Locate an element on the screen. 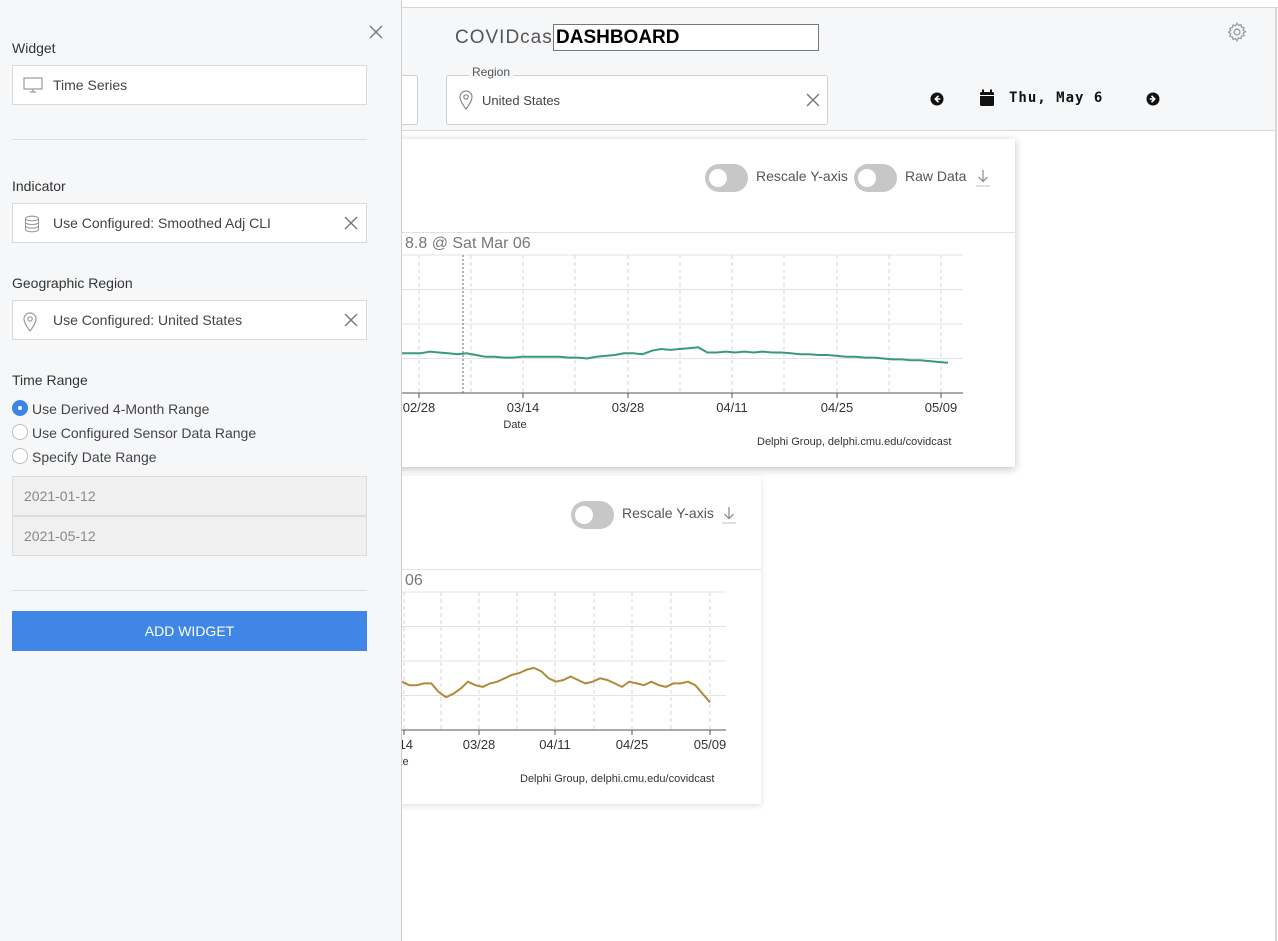 This screenshot has height=941, width=1278. x-tick-label: 03/14 is located at coordinates (523, 407).